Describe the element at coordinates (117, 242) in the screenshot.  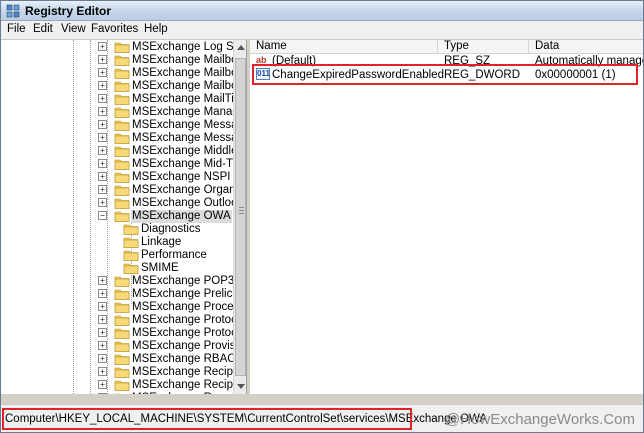
I see `tree-subkey-row: Linkage` at that location.